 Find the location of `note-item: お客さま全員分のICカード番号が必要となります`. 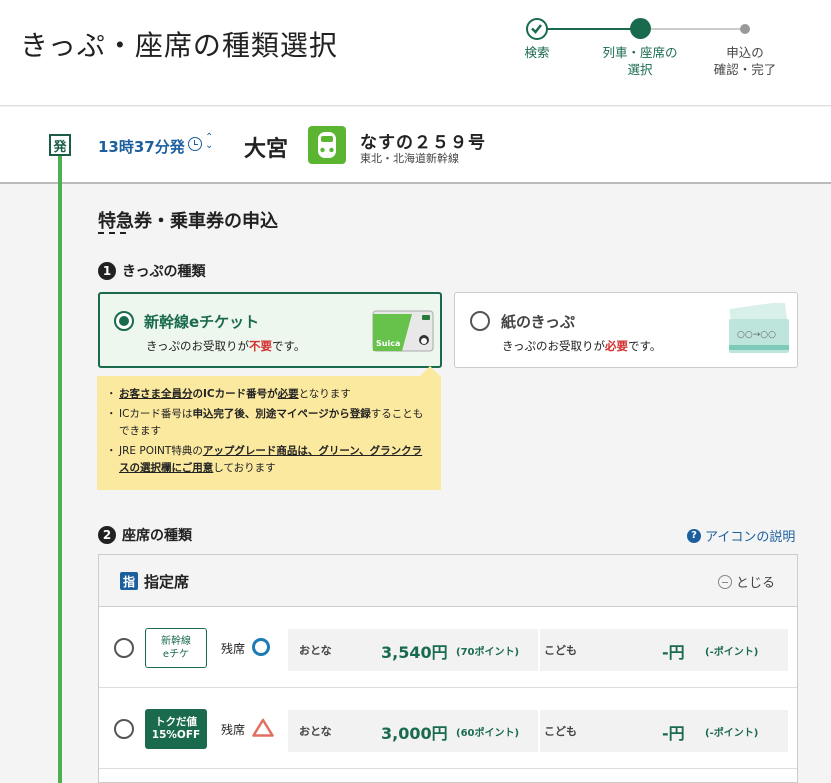

note-item: お客さま全員分のICカード番号が必要となります is located at coordinates (267, 394).